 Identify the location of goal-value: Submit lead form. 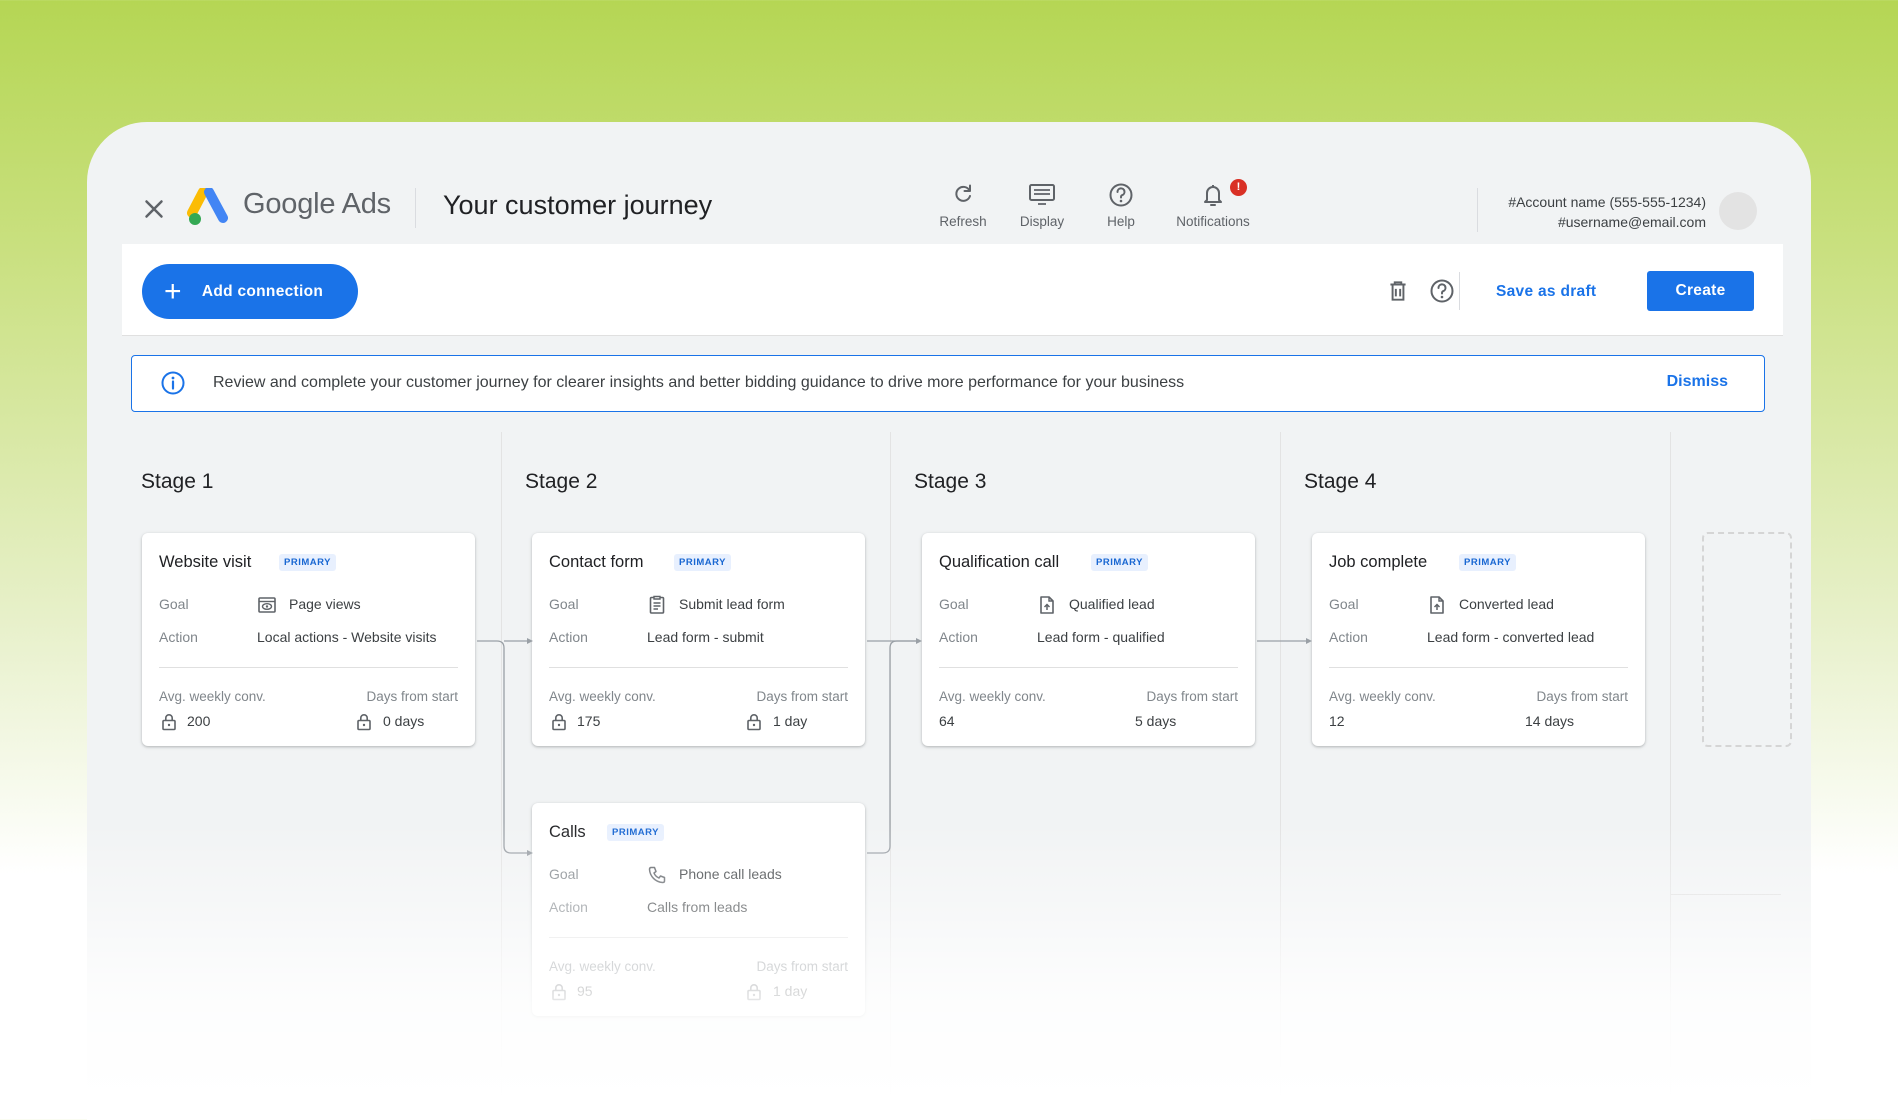
(732, 604).